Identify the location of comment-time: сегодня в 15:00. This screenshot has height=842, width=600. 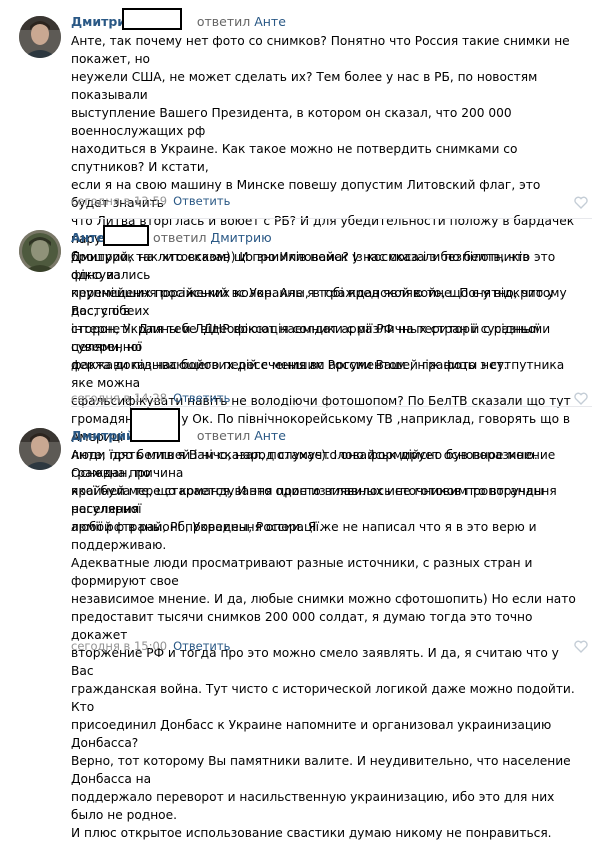
(119, 646).